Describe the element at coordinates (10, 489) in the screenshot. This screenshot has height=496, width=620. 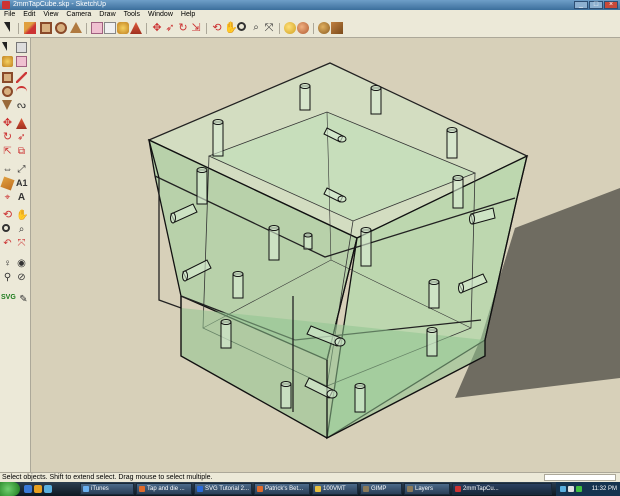
I see `start-button` at that location.